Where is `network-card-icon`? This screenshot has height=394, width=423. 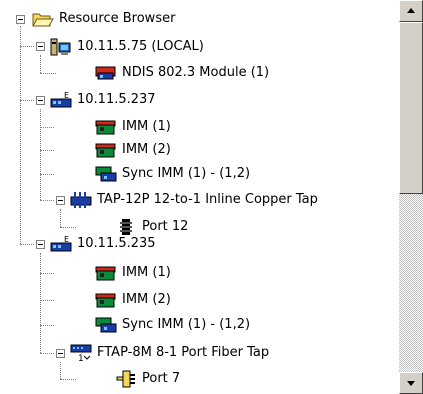
network-card-icon is located at coordinates (106, 73).